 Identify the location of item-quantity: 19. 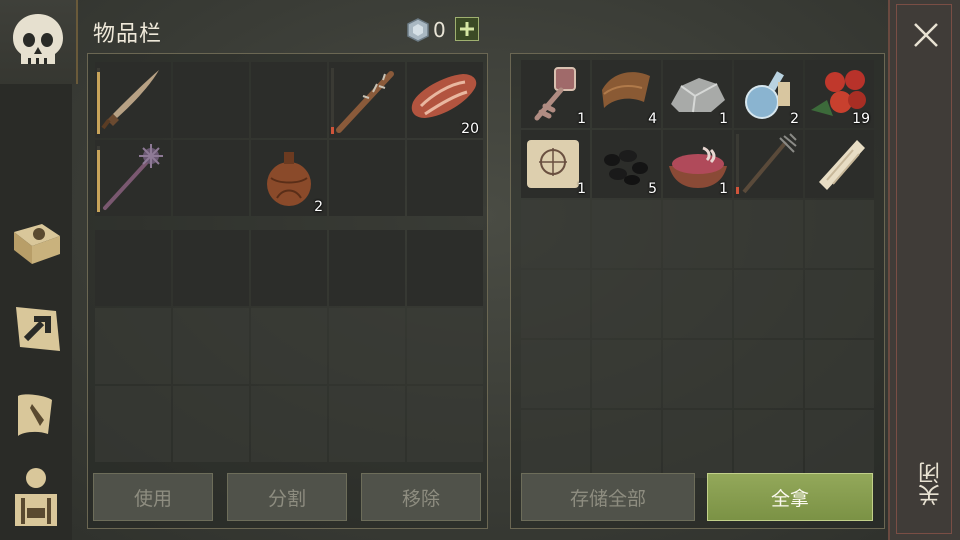
(861, 119).